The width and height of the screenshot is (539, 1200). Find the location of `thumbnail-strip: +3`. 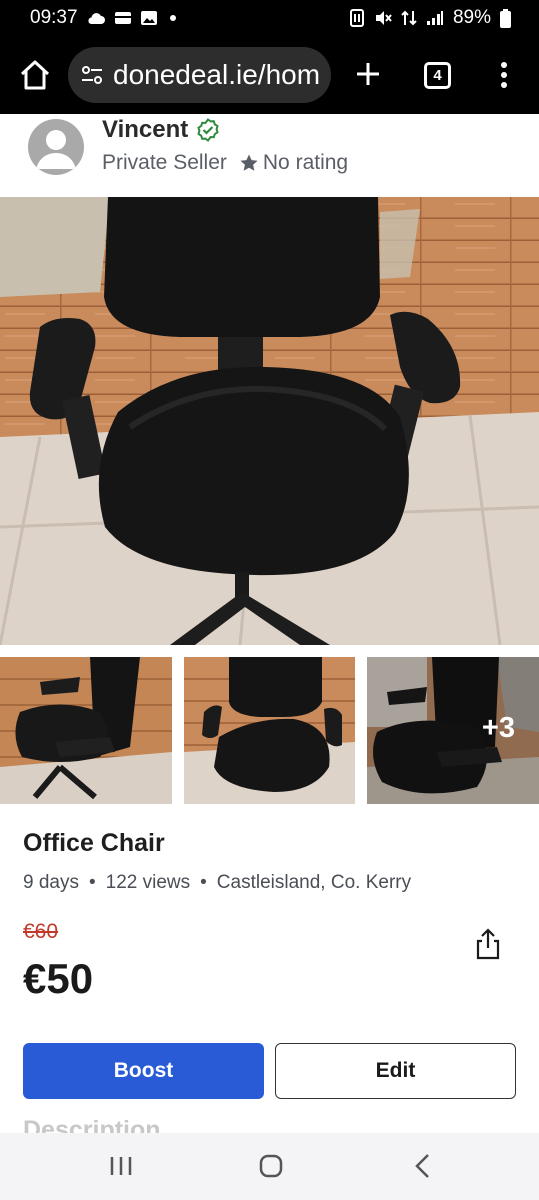

thumbnail-strip: +3 is located at coordinates (269, 730).